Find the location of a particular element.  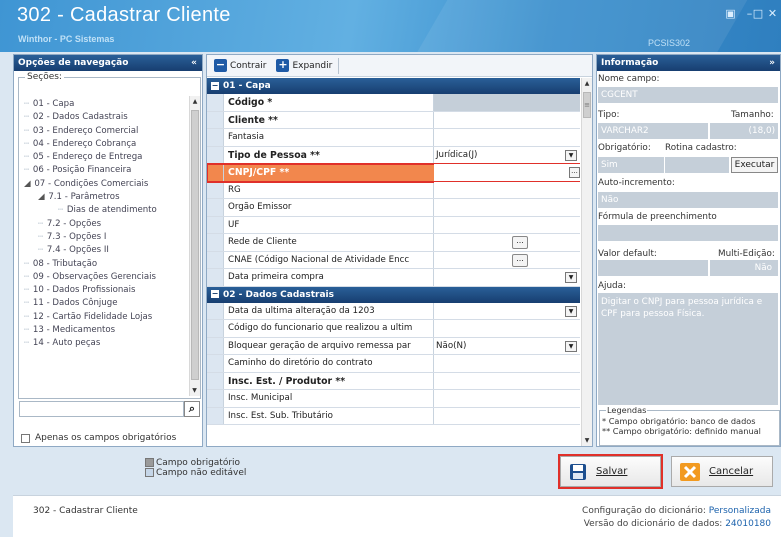

scroll-thumb is located at coordinates (195, 245).